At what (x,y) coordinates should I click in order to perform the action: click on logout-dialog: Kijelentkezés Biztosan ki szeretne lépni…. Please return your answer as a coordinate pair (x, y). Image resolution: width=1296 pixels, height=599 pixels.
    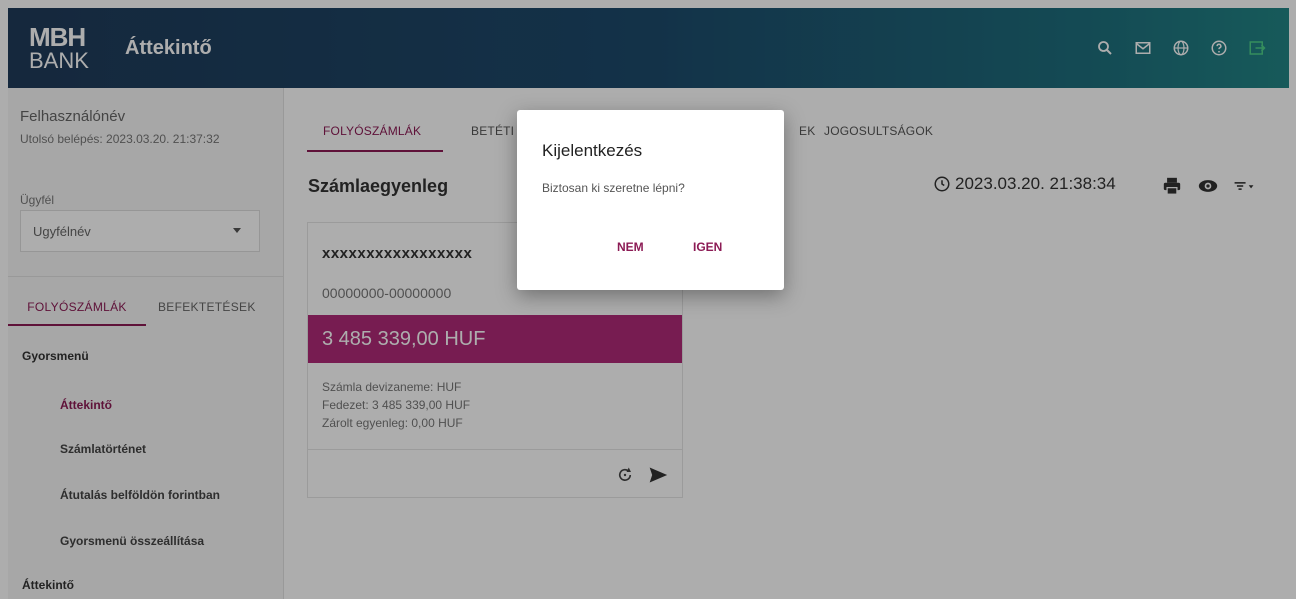
    Looking at the image, I should click on (650, 200).